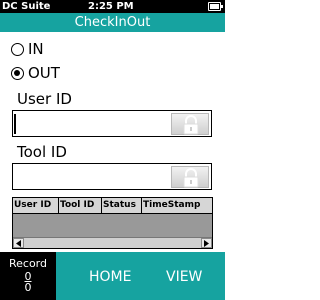  I want to click on tool-id-lock-button, so click(190, 177).